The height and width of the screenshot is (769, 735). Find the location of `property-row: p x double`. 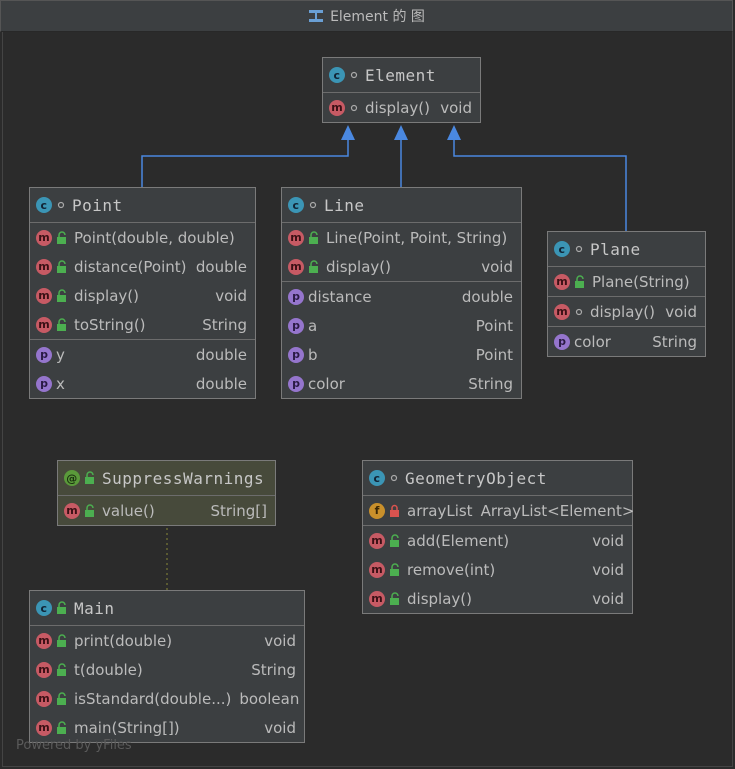

property-row: p x double is located at coordinates (142, 383).